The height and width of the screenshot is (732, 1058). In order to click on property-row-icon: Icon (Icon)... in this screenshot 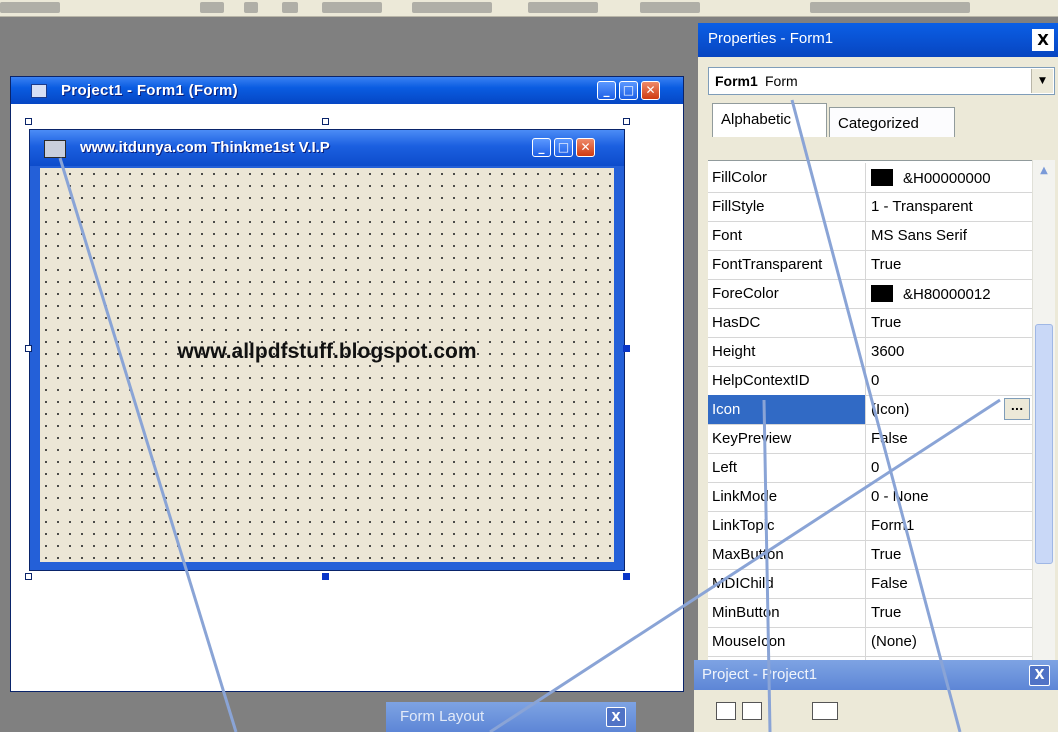, I will do `click(870, 410)`.